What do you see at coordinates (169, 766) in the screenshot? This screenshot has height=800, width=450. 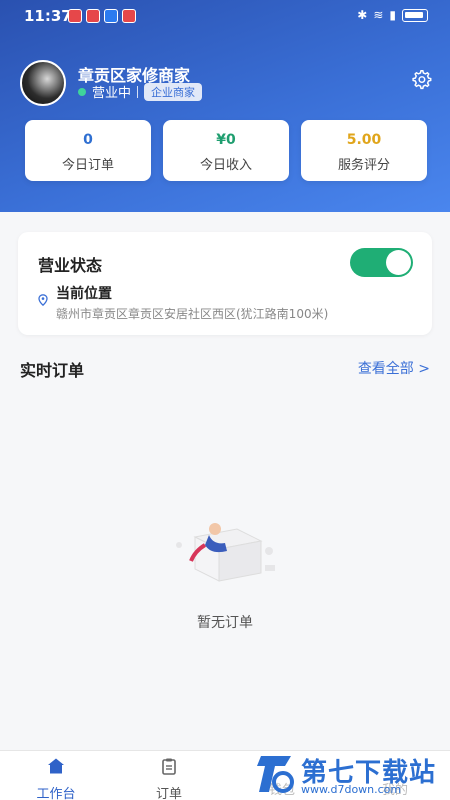 I see `clipboard-icon` at bounding box center [169, 766].